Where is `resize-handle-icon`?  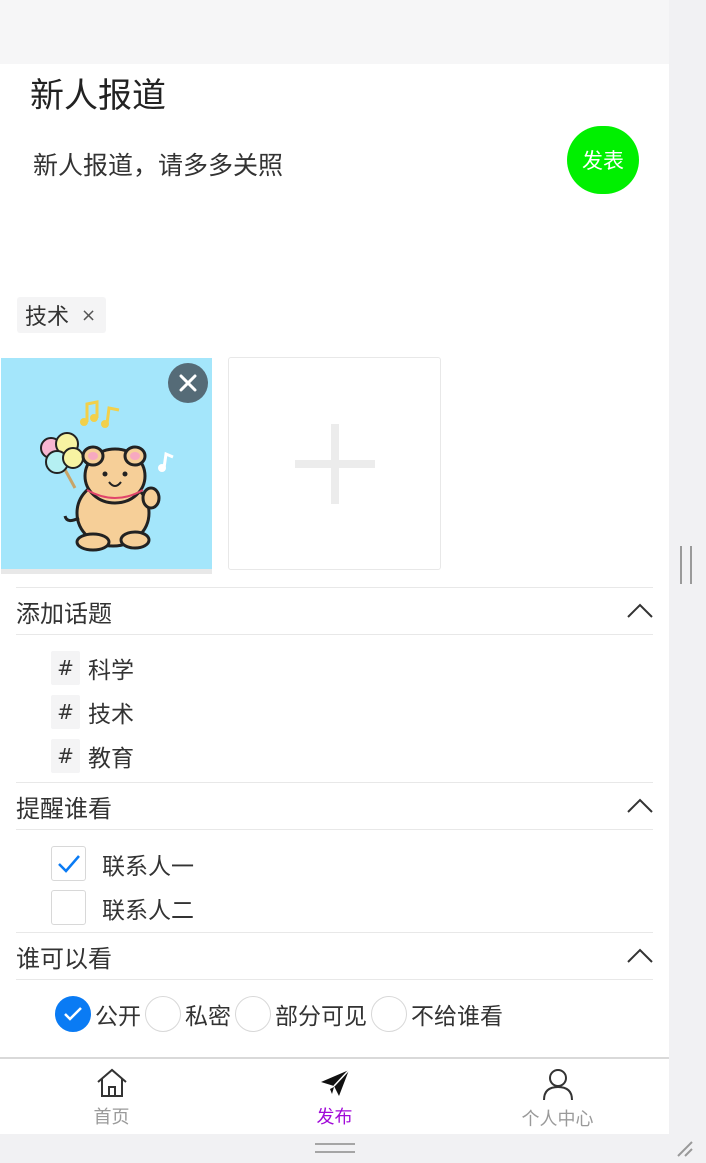
resize-handle-icon is located at coordinates (685, 1148).